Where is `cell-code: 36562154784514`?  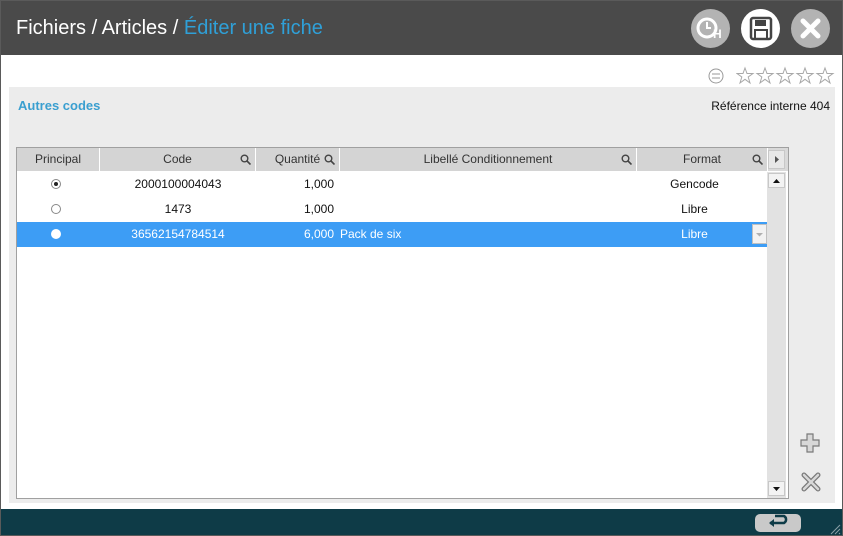
cell-code: 36562154784514 is located at coordinates (178, 234).